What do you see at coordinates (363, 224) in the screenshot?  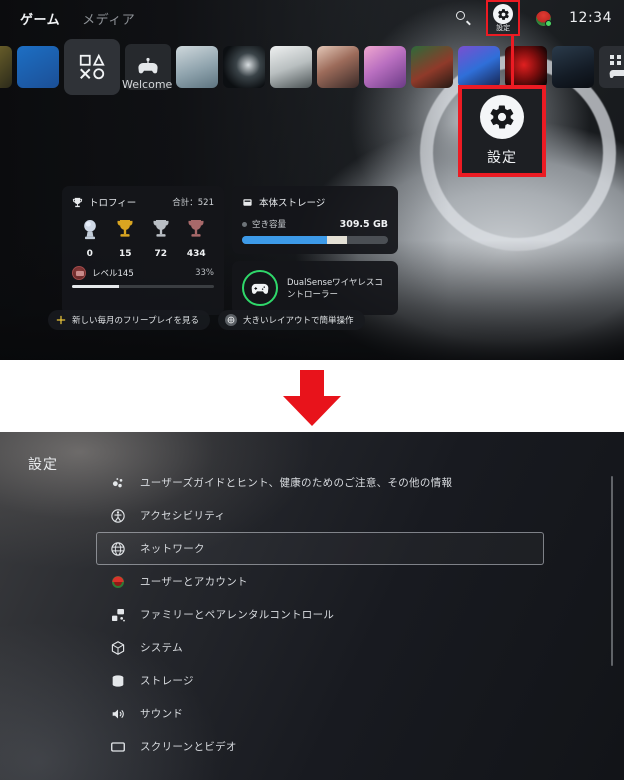 I see `storage-free-value: 309.5 GB` at bounding box center [363, 224].